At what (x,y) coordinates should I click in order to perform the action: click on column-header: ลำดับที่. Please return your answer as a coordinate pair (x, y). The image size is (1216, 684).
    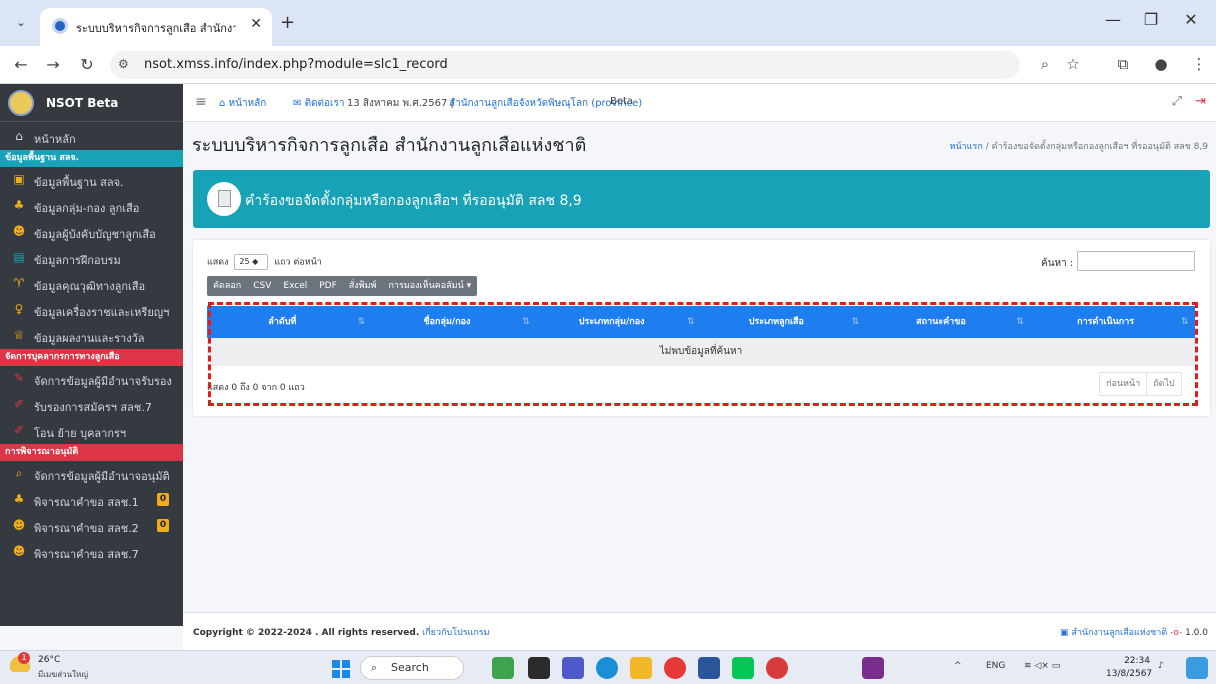
    Looking at the image, I should click on (282, 322).